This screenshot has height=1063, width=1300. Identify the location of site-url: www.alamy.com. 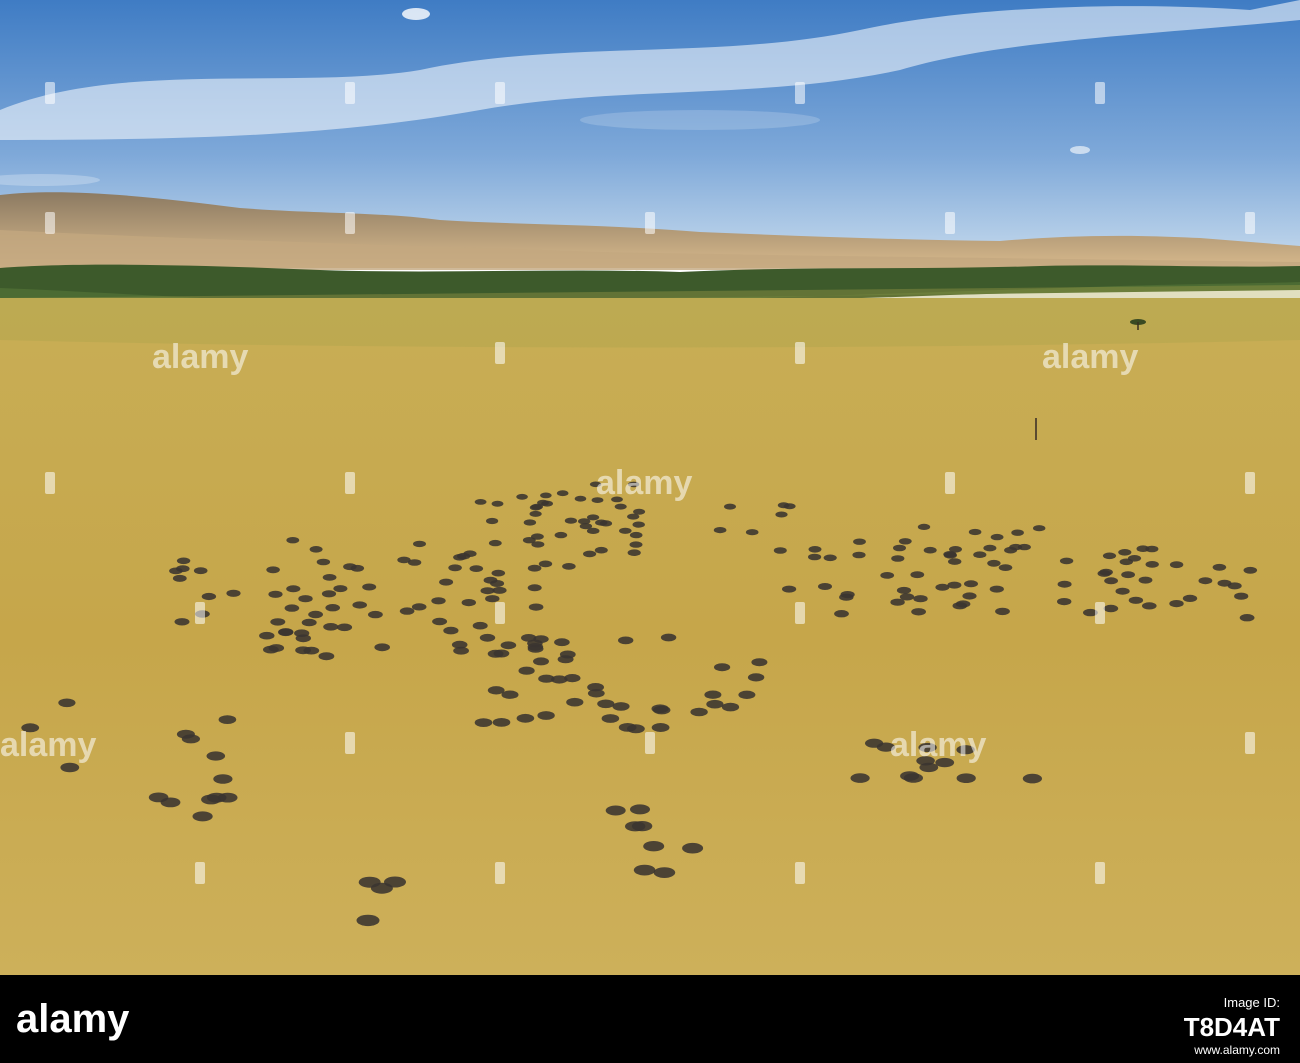
(1237, 1050).